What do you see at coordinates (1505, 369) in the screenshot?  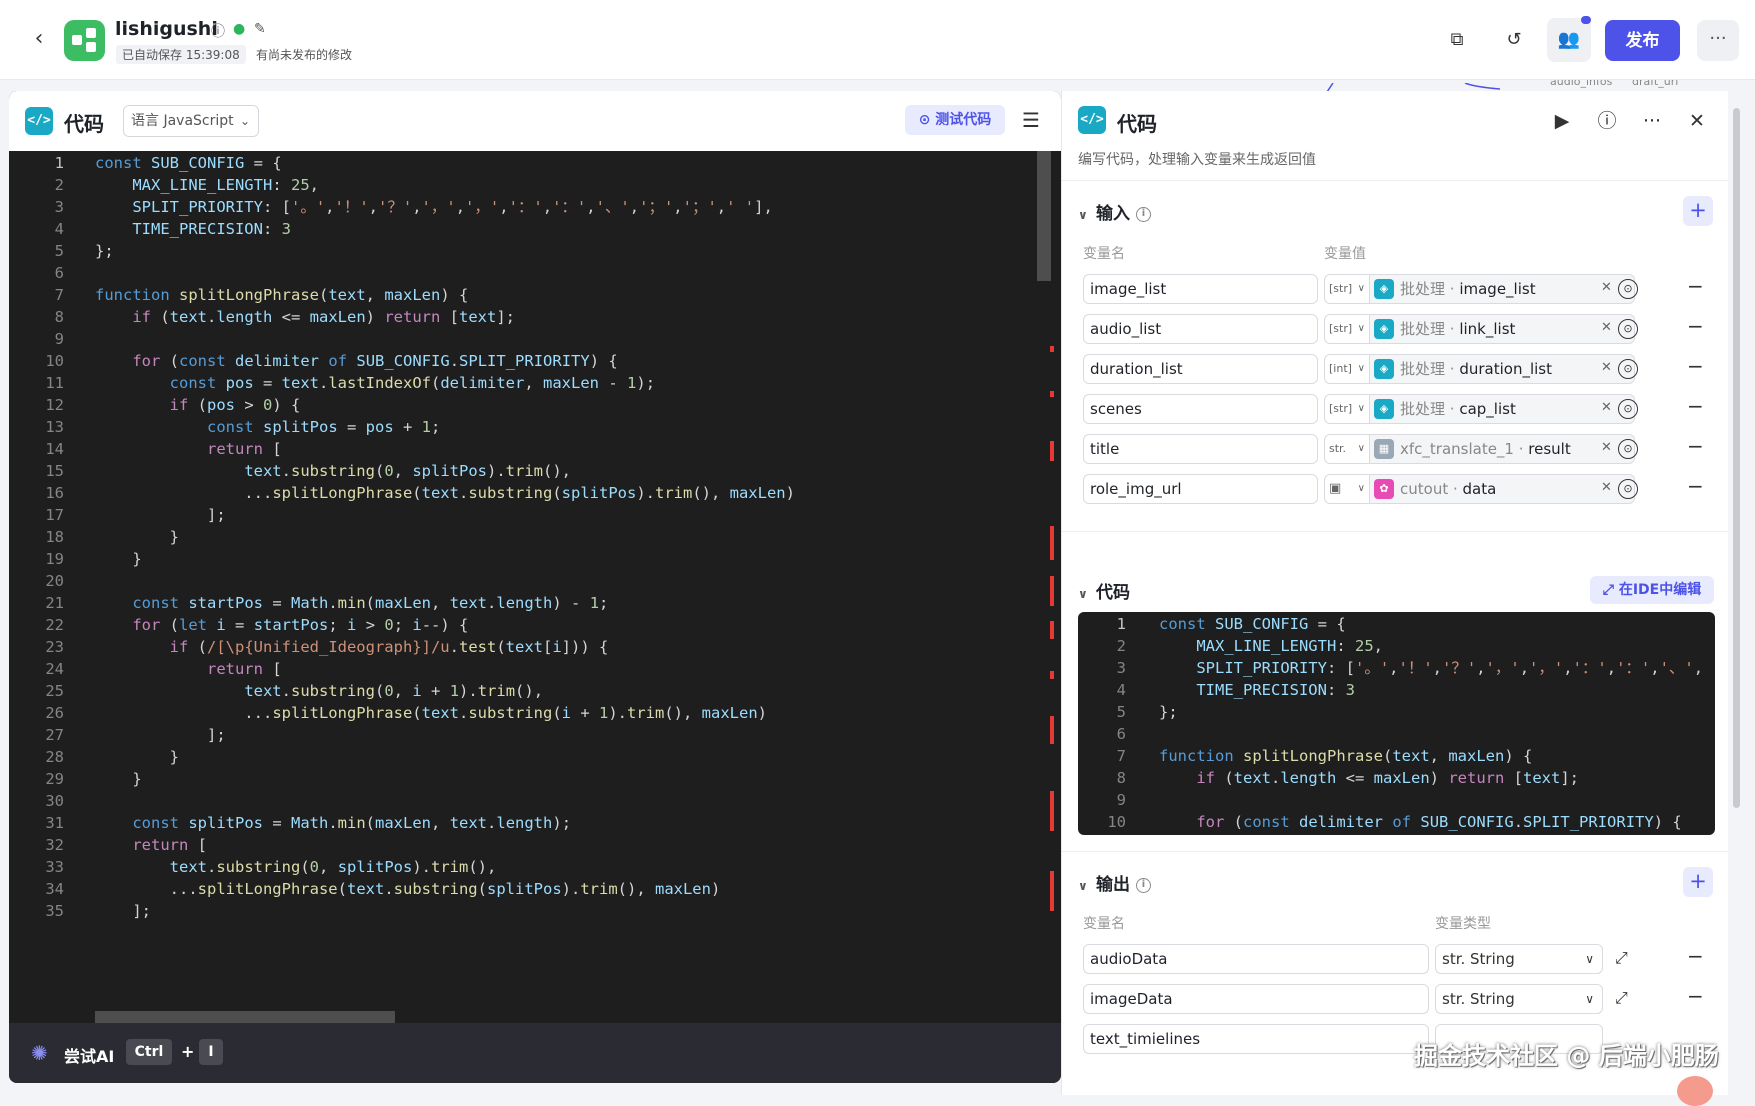 I see `reference-field: duration_list` at bounding box center [1505, 369].